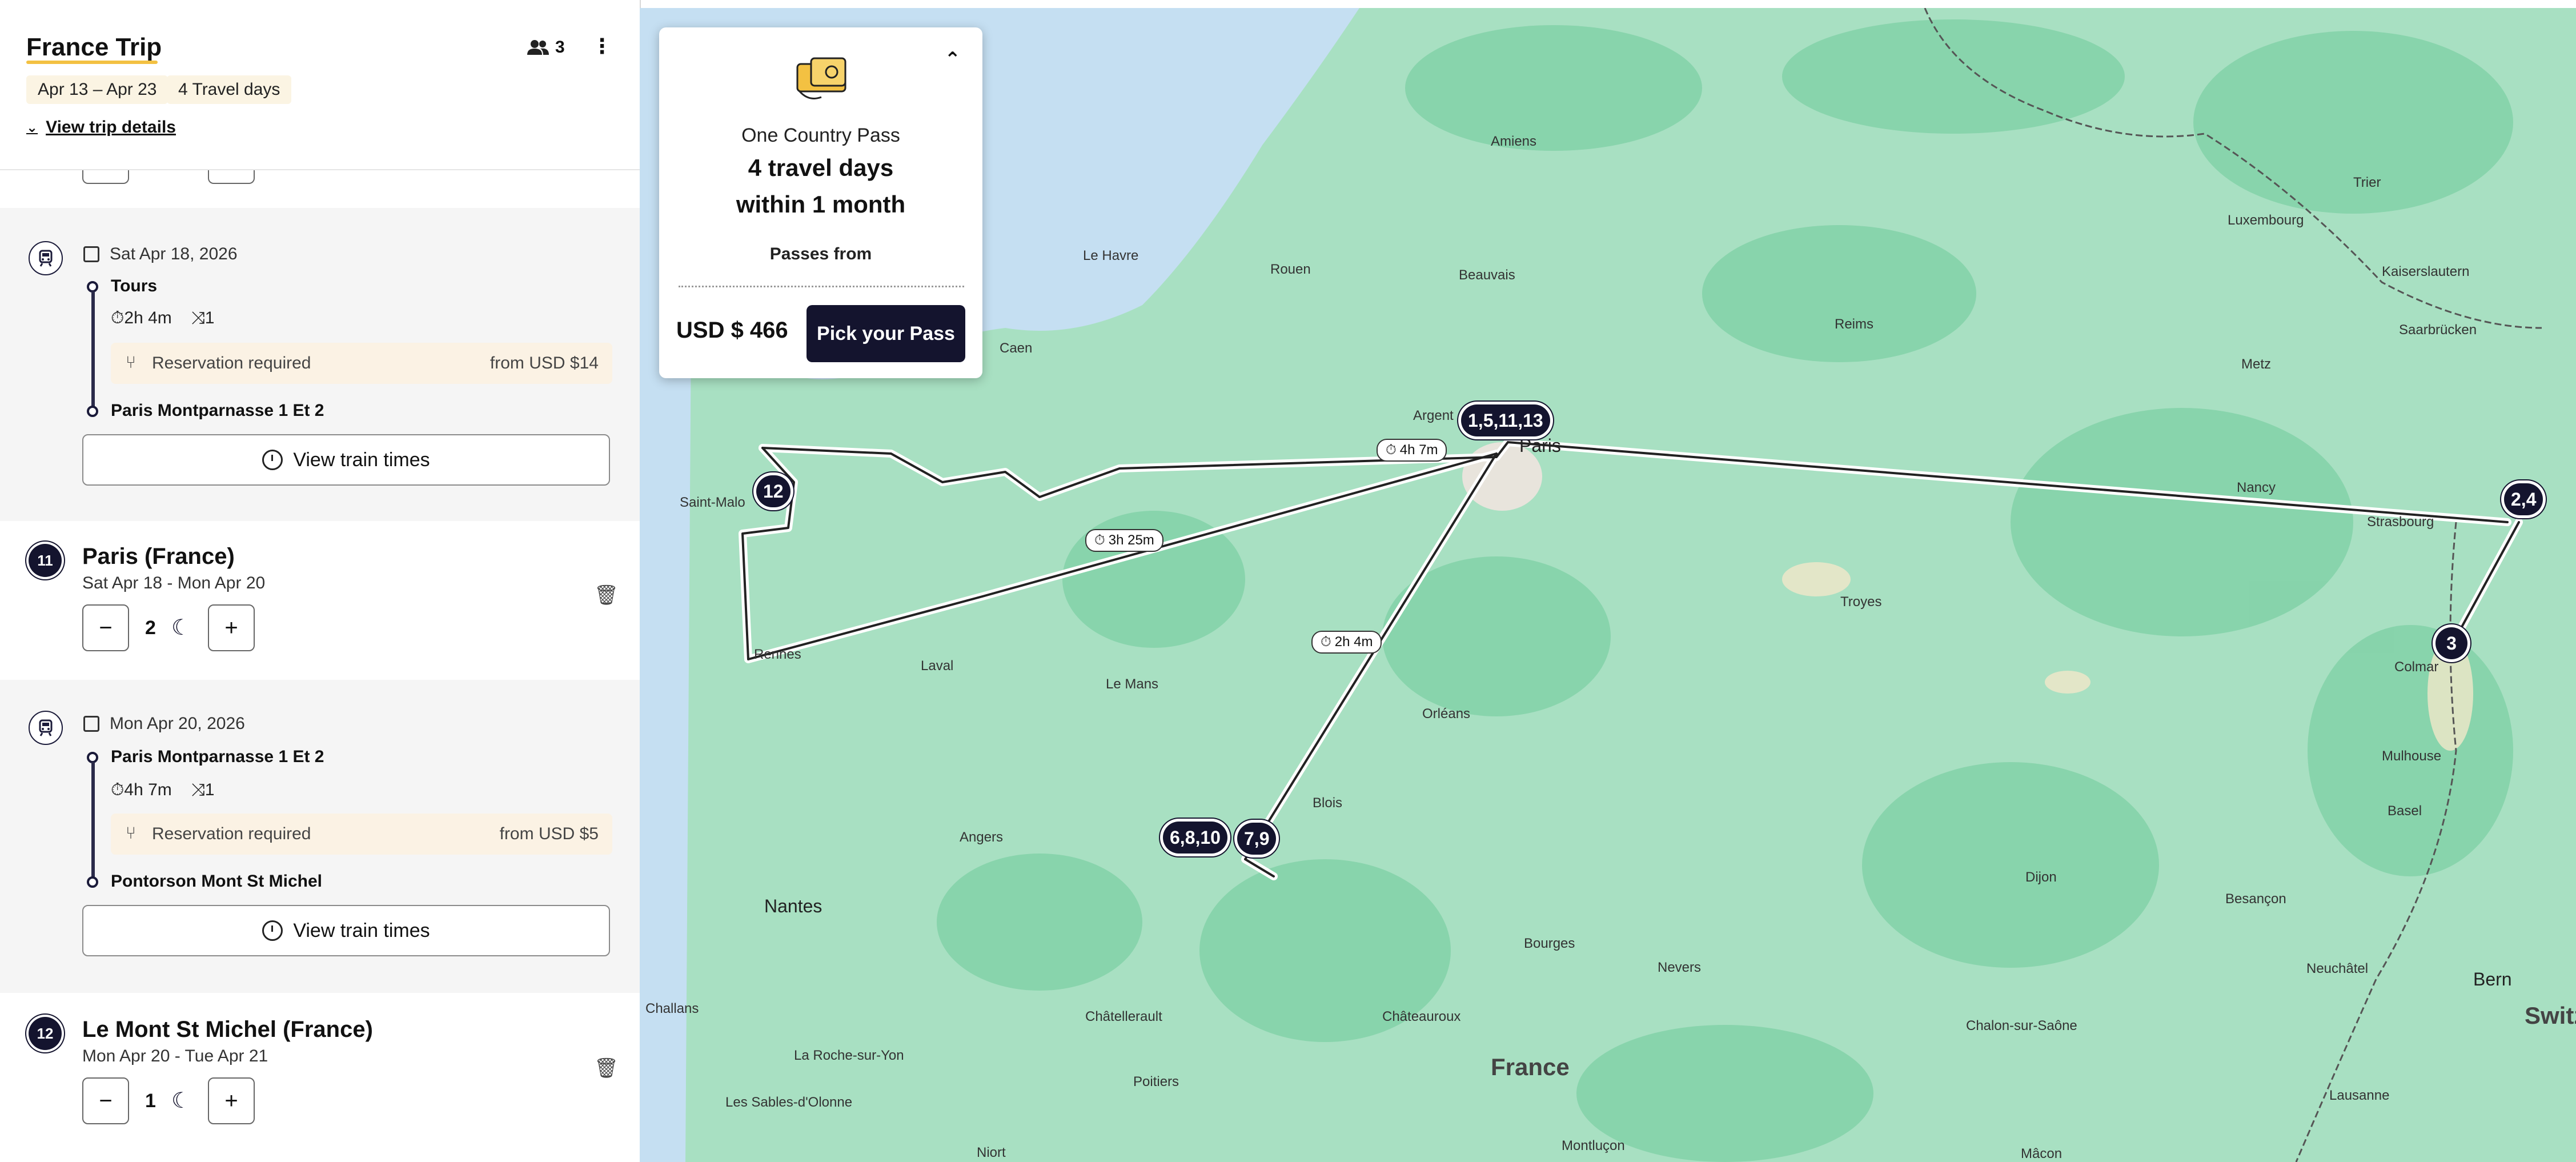  Describe the element at coordinates (1514, 141) in the screenshot. I see `city-label: Amiens` at that location.